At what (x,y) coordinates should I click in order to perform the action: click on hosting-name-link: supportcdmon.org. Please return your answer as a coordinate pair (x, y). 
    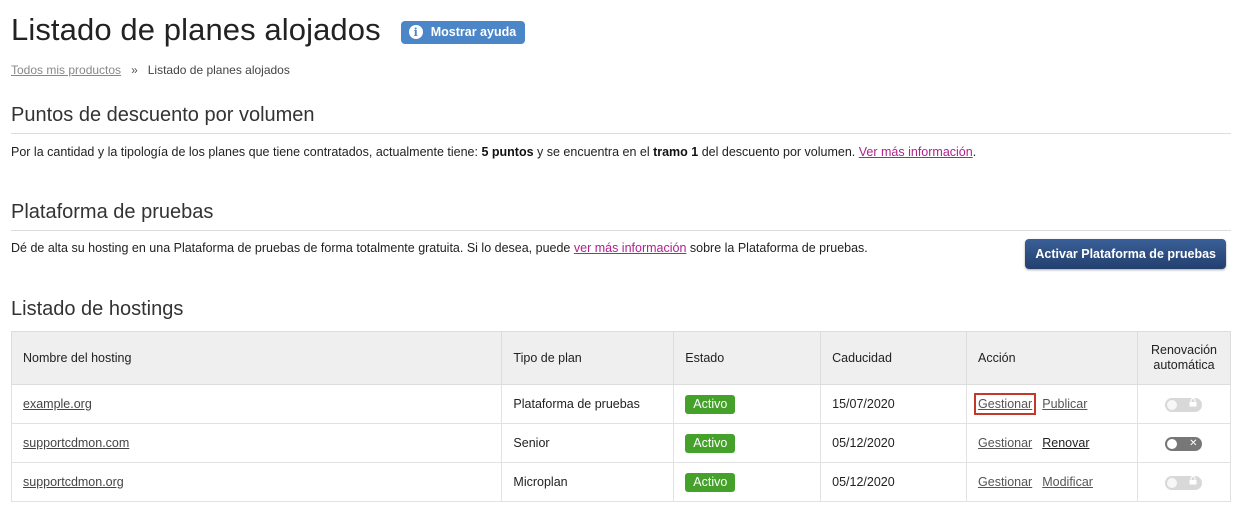
    Looking at the image, I should click on (73, 482).